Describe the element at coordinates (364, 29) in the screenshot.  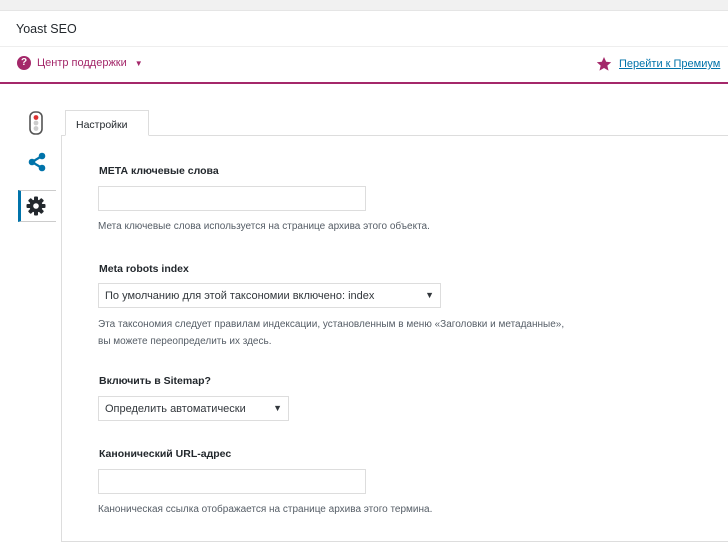
I see `metabox-header: Yoast SEO` at that location.